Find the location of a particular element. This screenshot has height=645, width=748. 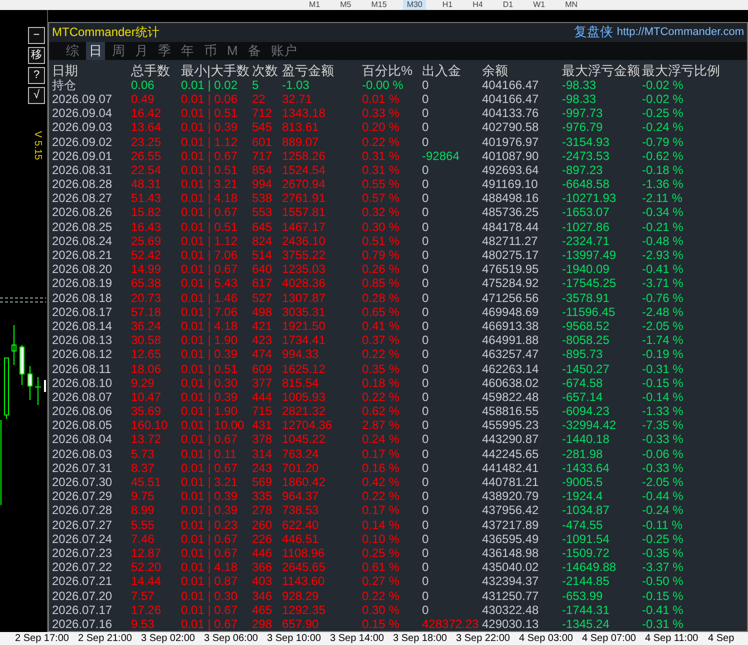

lots-cell-text: 20.73 is located at coordinates (146, 297).